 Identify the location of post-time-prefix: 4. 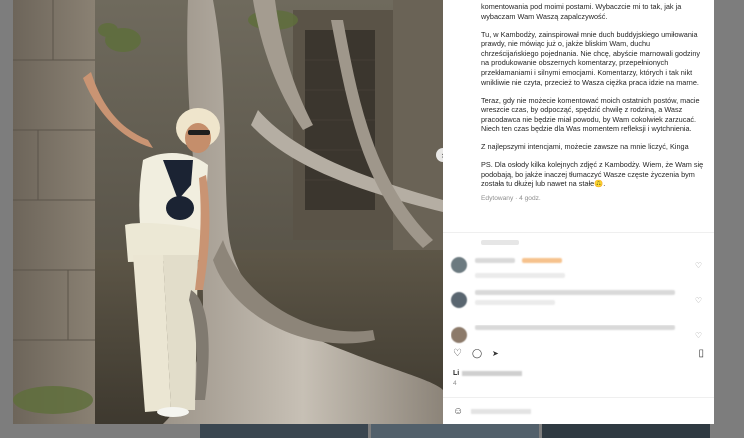
(455, 383).